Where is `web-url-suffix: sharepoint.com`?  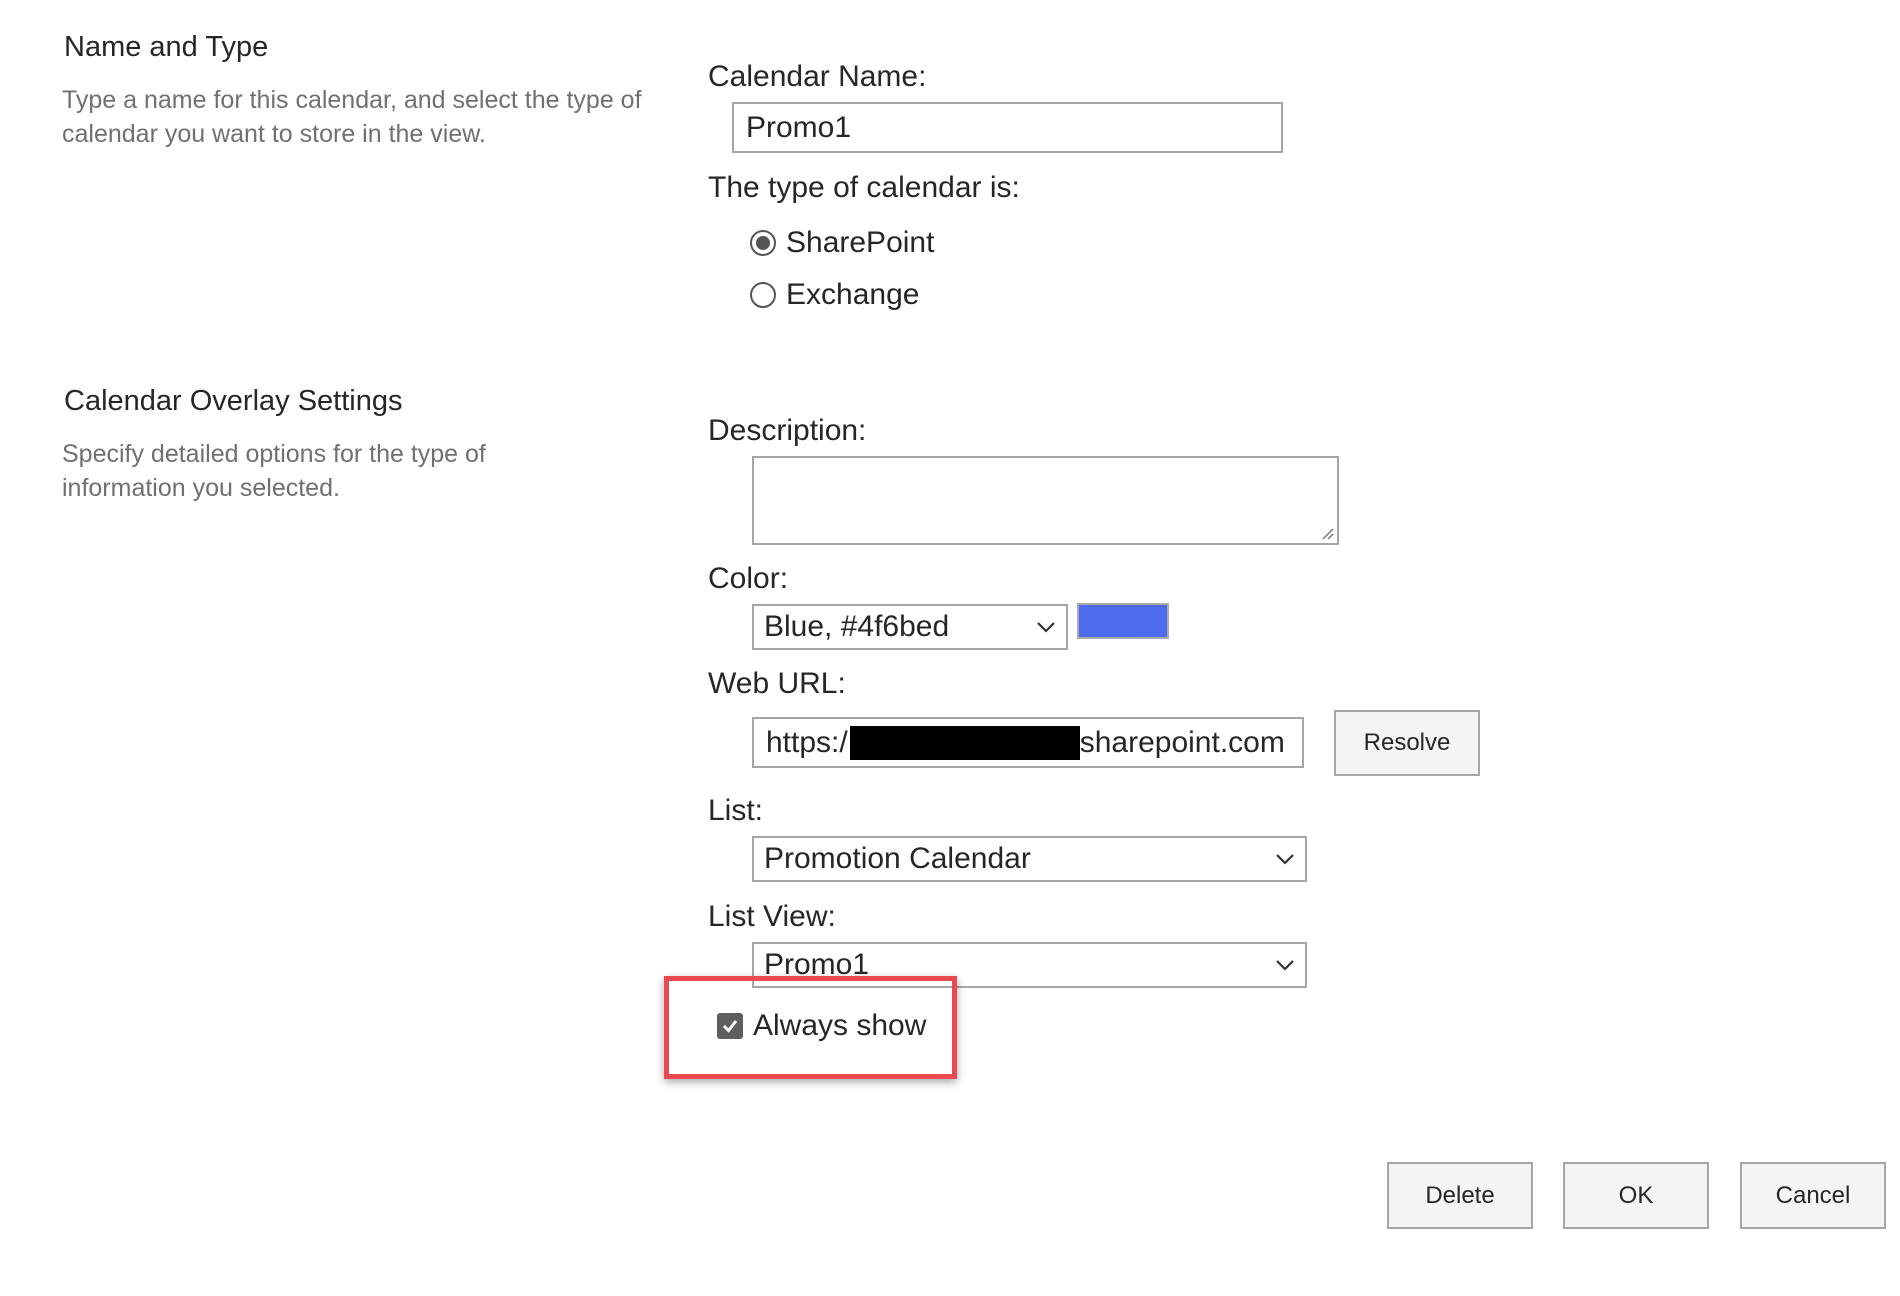 web-url-suffix: sharepoint.com is located at coordinates (1182, 742).